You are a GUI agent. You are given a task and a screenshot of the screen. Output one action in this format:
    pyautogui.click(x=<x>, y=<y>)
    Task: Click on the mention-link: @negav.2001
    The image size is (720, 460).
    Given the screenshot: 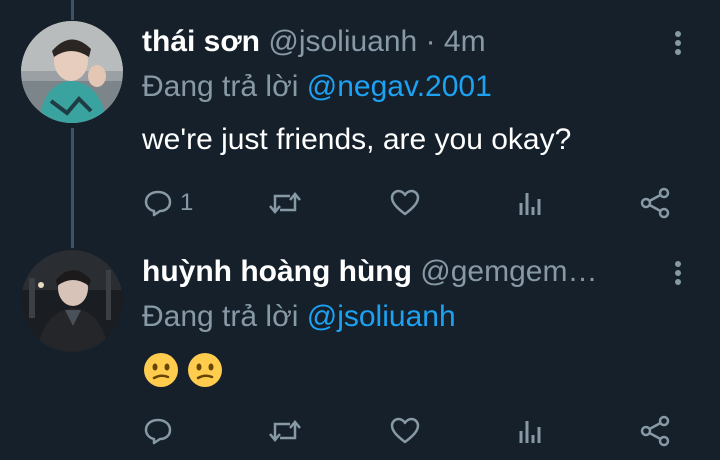 What is the action you would take?
    pyautogui.click(x=399, y=86)
    